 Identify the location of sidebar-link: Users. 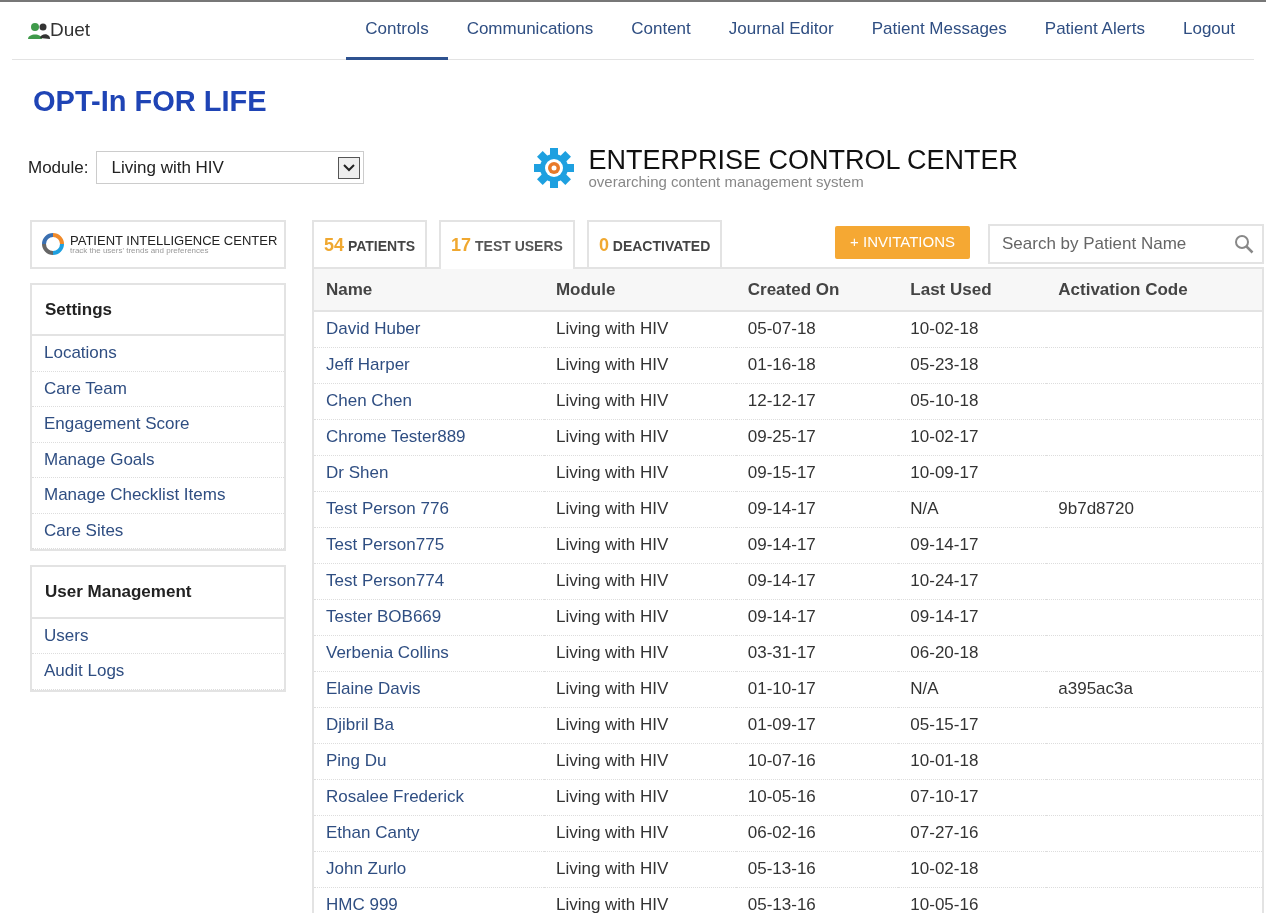
(158, 636).